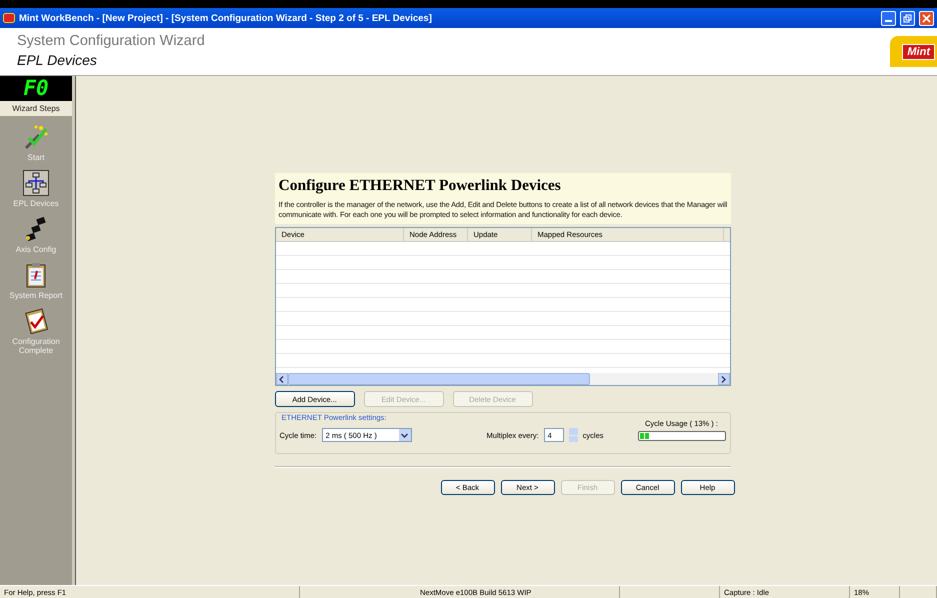 This screenshot has height=598, width=937. What do you see at coordinates (888, 21) in the screenshot?
I see `minimize-icon` at bounding box center [888, 21].